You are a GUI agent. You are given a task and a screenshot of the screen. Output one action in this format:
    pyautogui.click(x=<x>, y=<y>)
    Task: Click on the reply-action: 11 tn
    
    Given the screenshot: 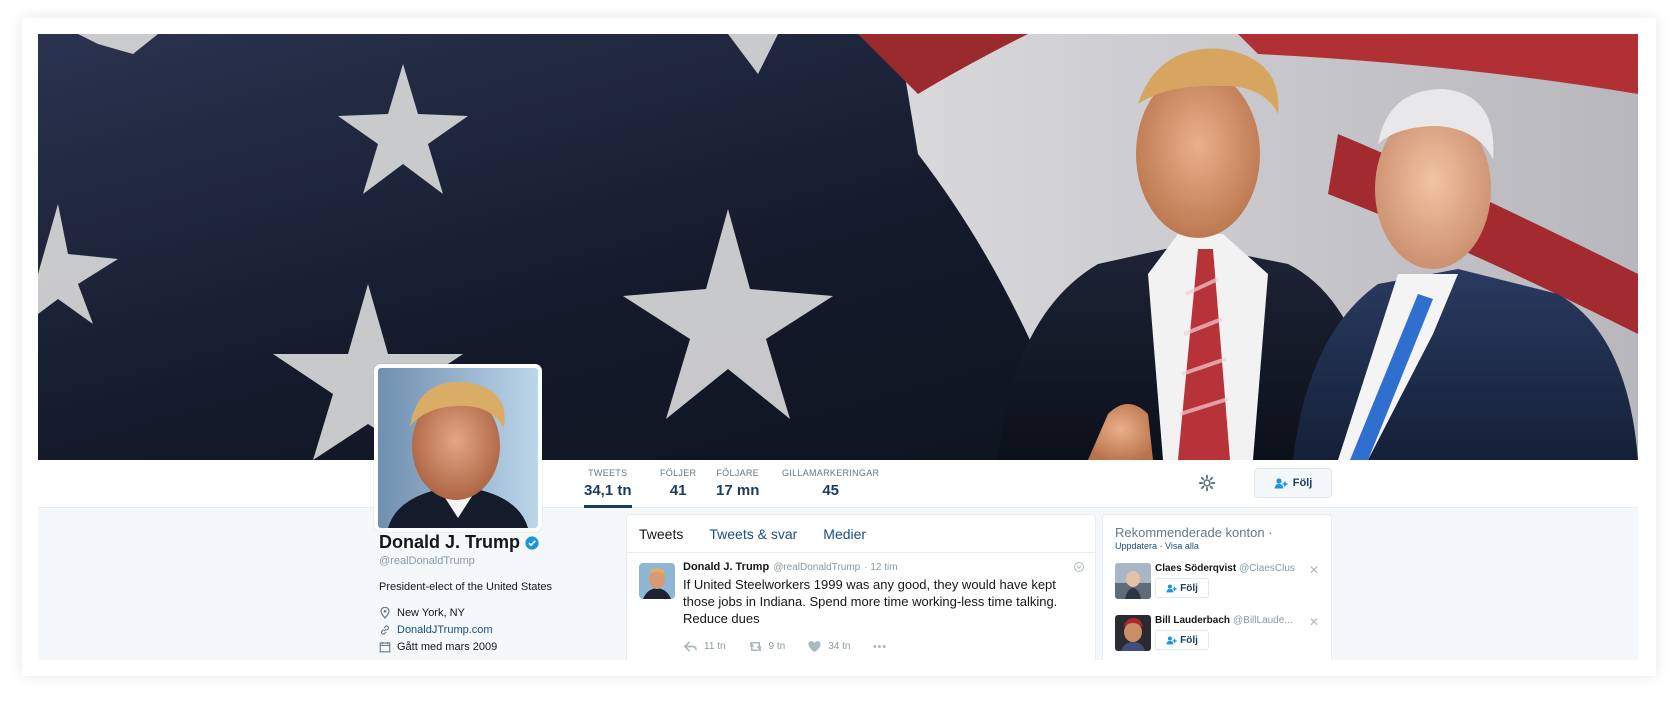 What is the action you would take?
    pyautogui.click(x=704, y=646)
    